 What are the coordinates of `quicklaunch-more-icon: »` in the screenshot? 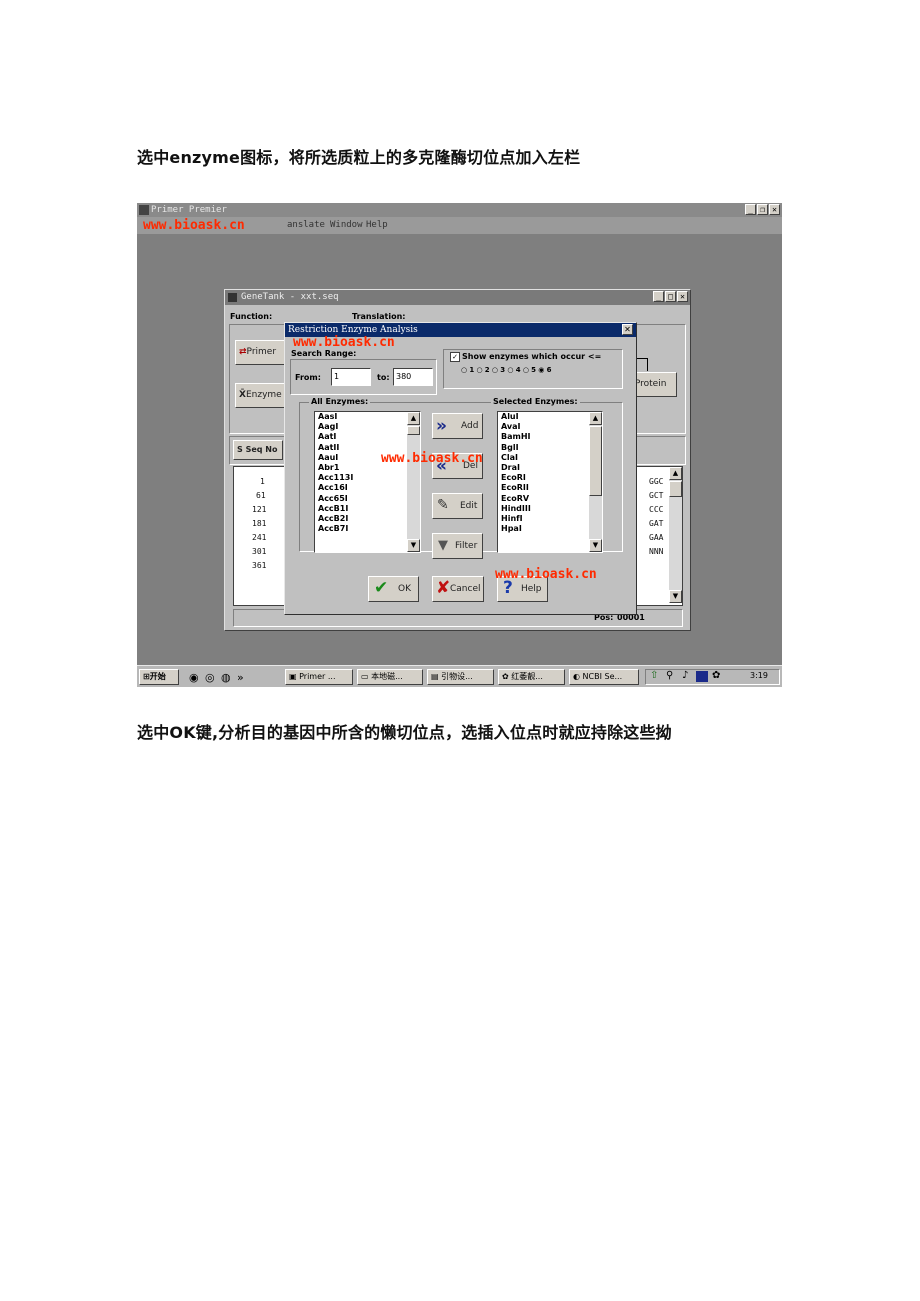 It's located at (240, 677).